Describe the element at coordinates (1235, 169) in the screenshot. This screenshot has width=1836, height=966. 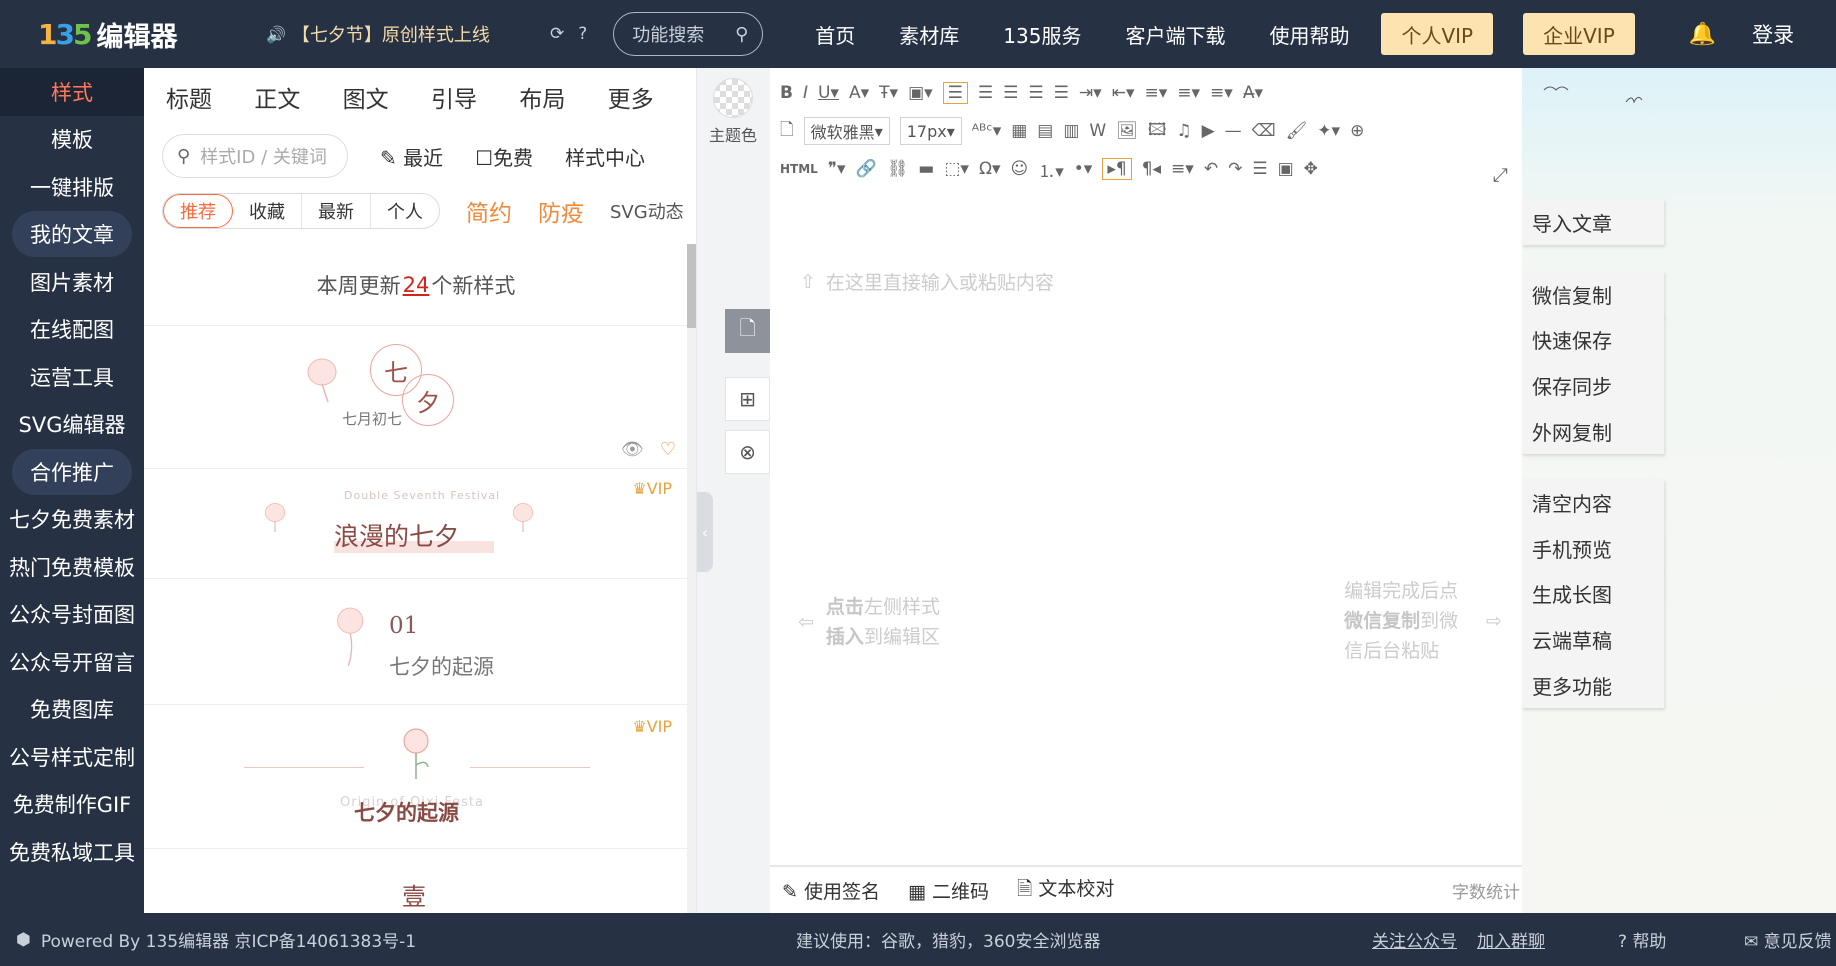
I see `redo-icon: ↷` at that location.